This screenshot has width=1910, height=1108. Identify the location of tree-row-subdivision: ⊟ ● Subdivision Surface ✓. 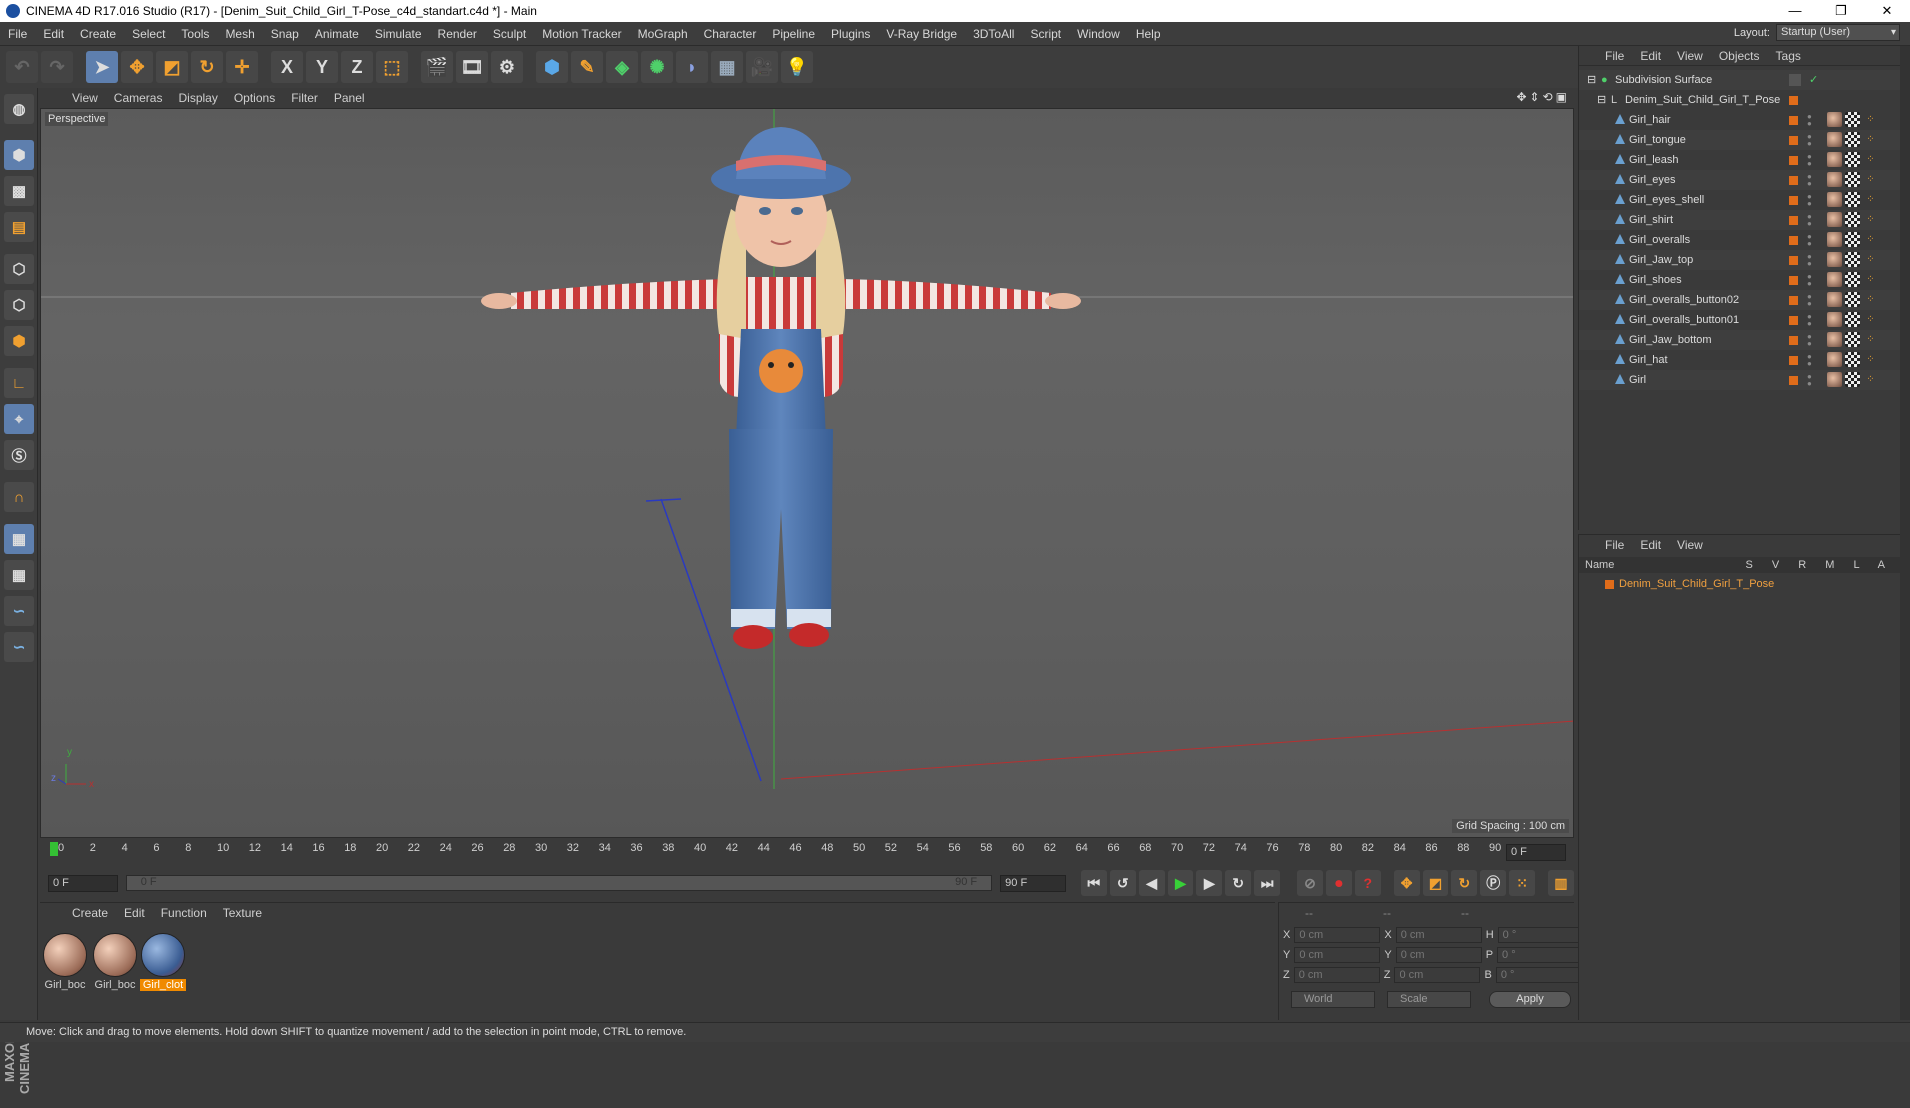
(1740, 80).